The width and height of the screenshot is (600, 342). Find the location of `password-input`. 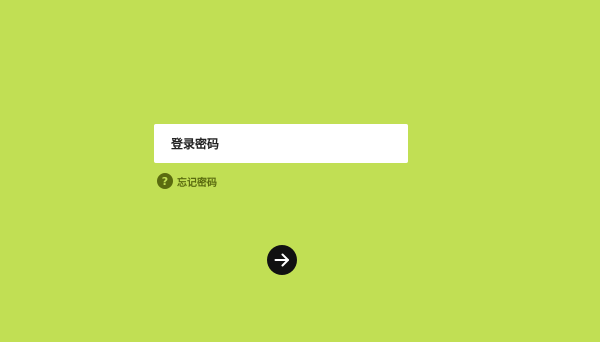

password-input is located at coordinates (281, 143).